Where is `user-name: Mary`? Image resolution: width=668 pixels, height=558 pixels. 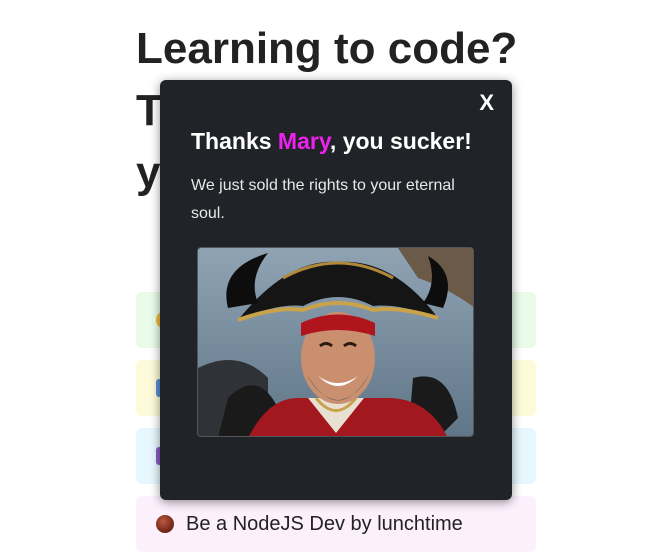
user-name: Mary is located at coordinates (303, 141).